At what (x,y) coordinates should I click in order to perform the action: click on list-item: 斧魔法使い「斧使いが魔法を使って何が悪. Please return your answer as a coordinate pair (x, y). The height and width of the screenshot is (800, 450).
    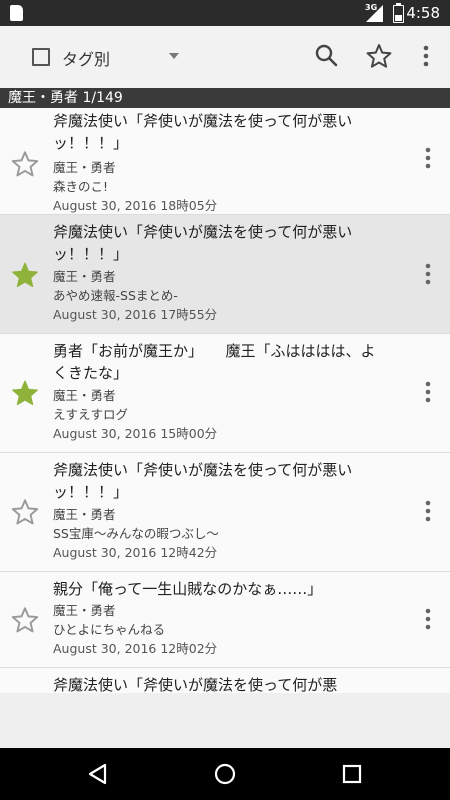
    Looking at the image, I should click on (225, 680).